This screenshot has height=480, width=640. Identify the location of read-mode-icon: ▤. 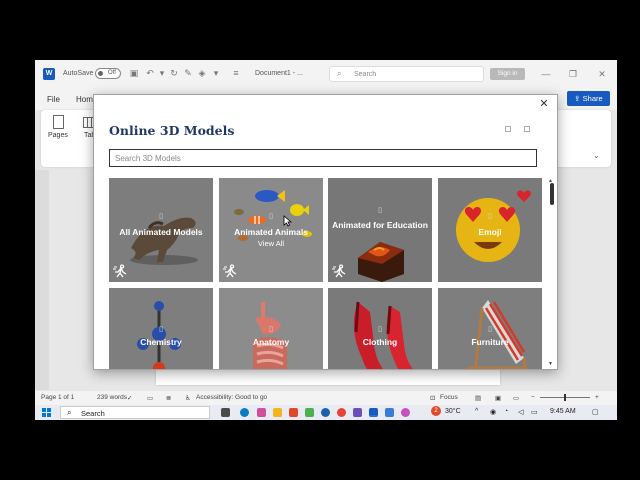
(478, 398).